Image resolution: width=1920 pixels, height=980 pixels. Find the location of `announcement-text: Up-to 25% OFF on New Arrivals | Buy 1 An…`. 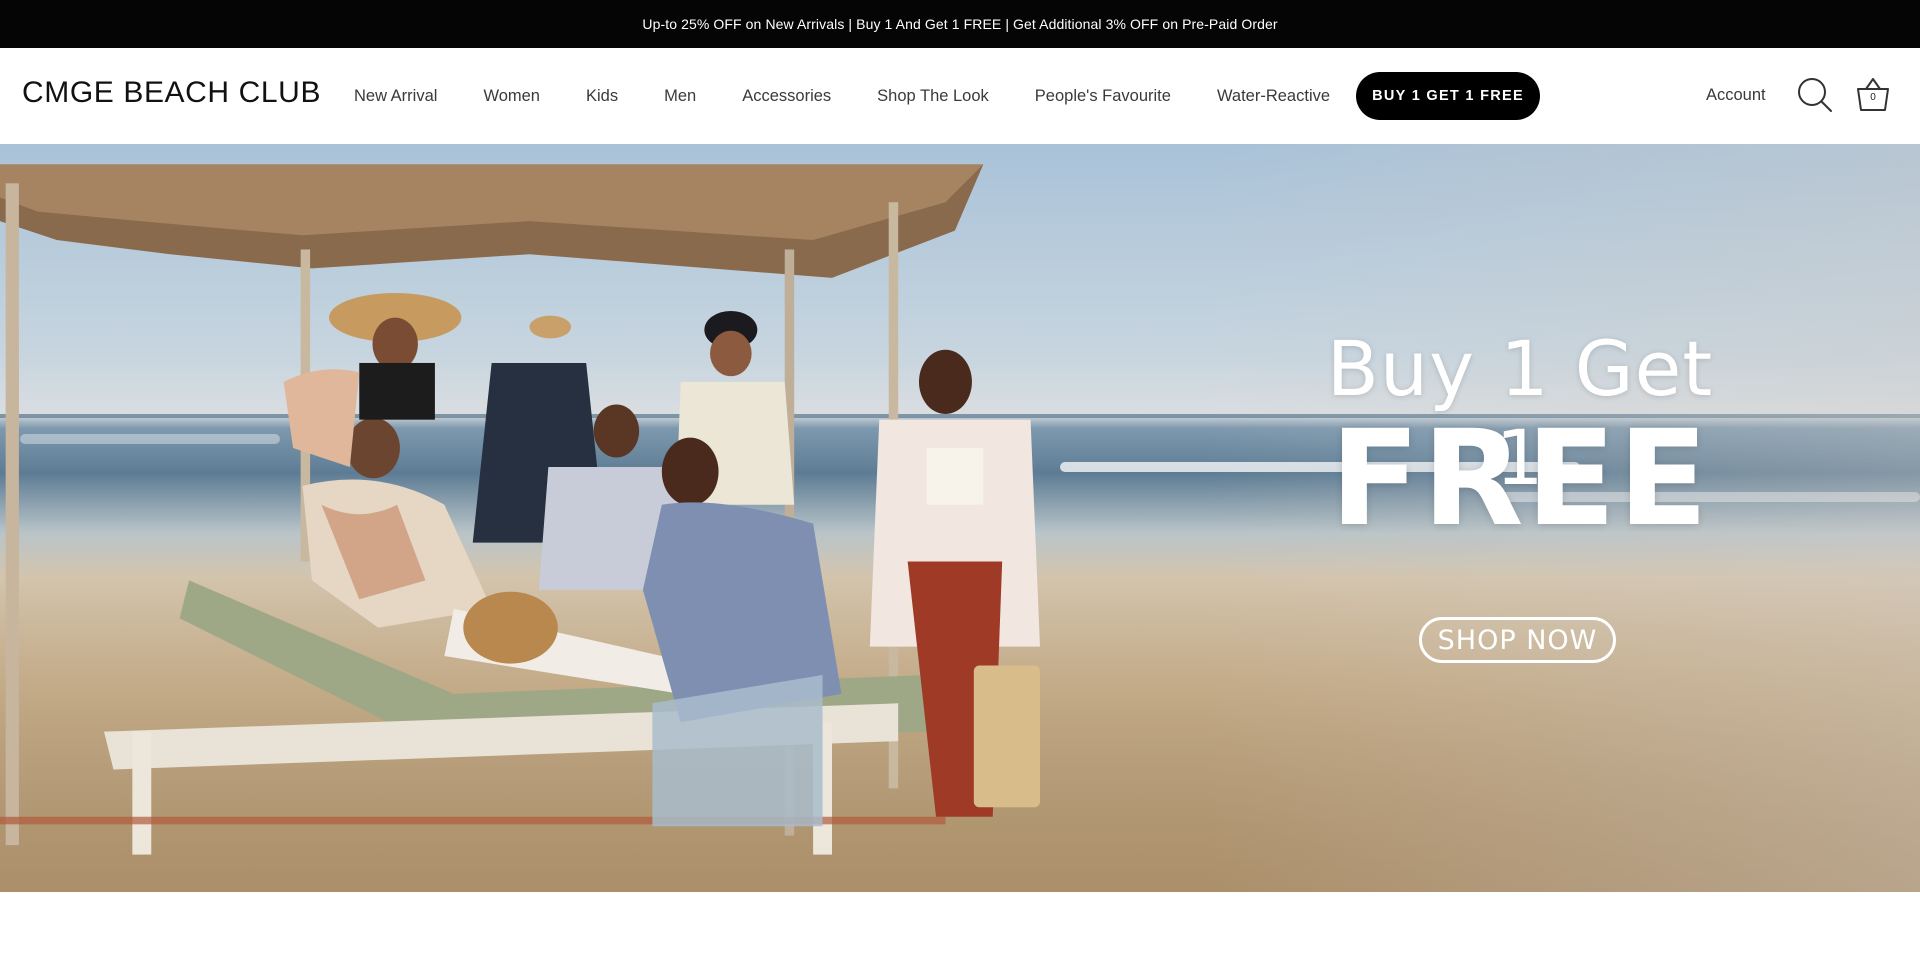

announcement-text: Up-to 25% OFF on New Arrivals | Buy 1 An… is located at coordinates (960, 24).